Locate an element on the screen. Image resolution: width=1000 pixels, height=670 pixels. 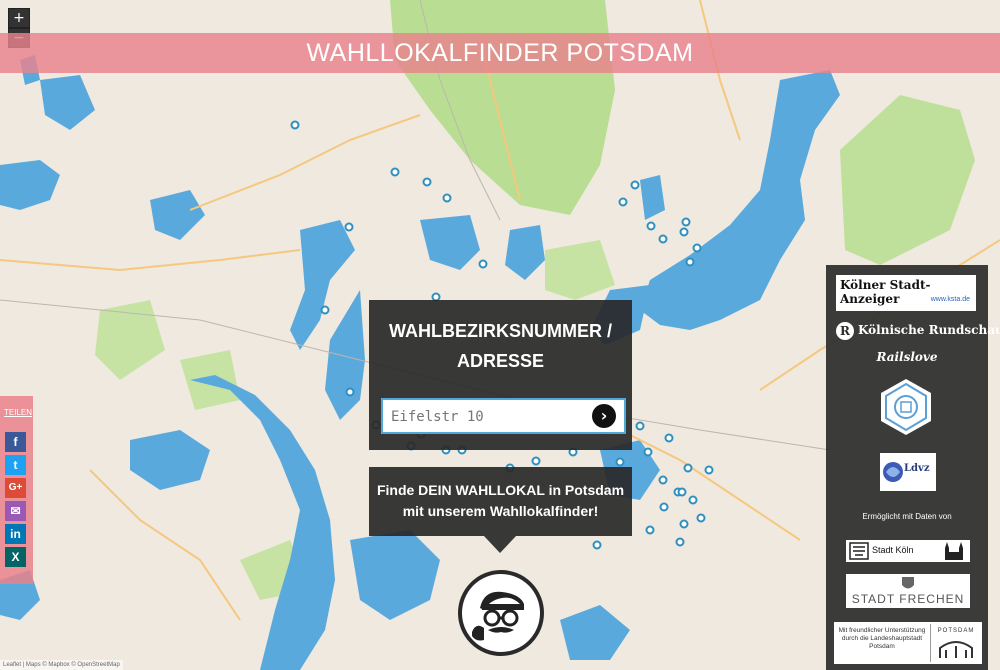
twitter-icon: t is located at coordinates (15, 465).